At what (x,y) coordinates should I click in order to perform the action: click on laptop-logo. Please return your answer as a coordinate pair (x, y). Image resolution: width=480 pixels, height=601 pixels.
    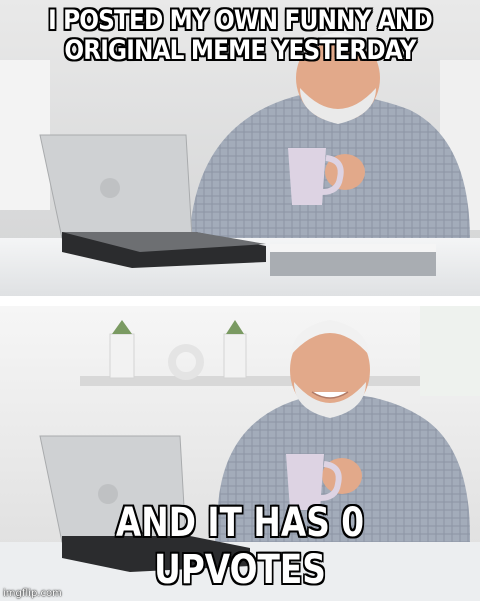
    Looking at the image, I should click on (110, 188).